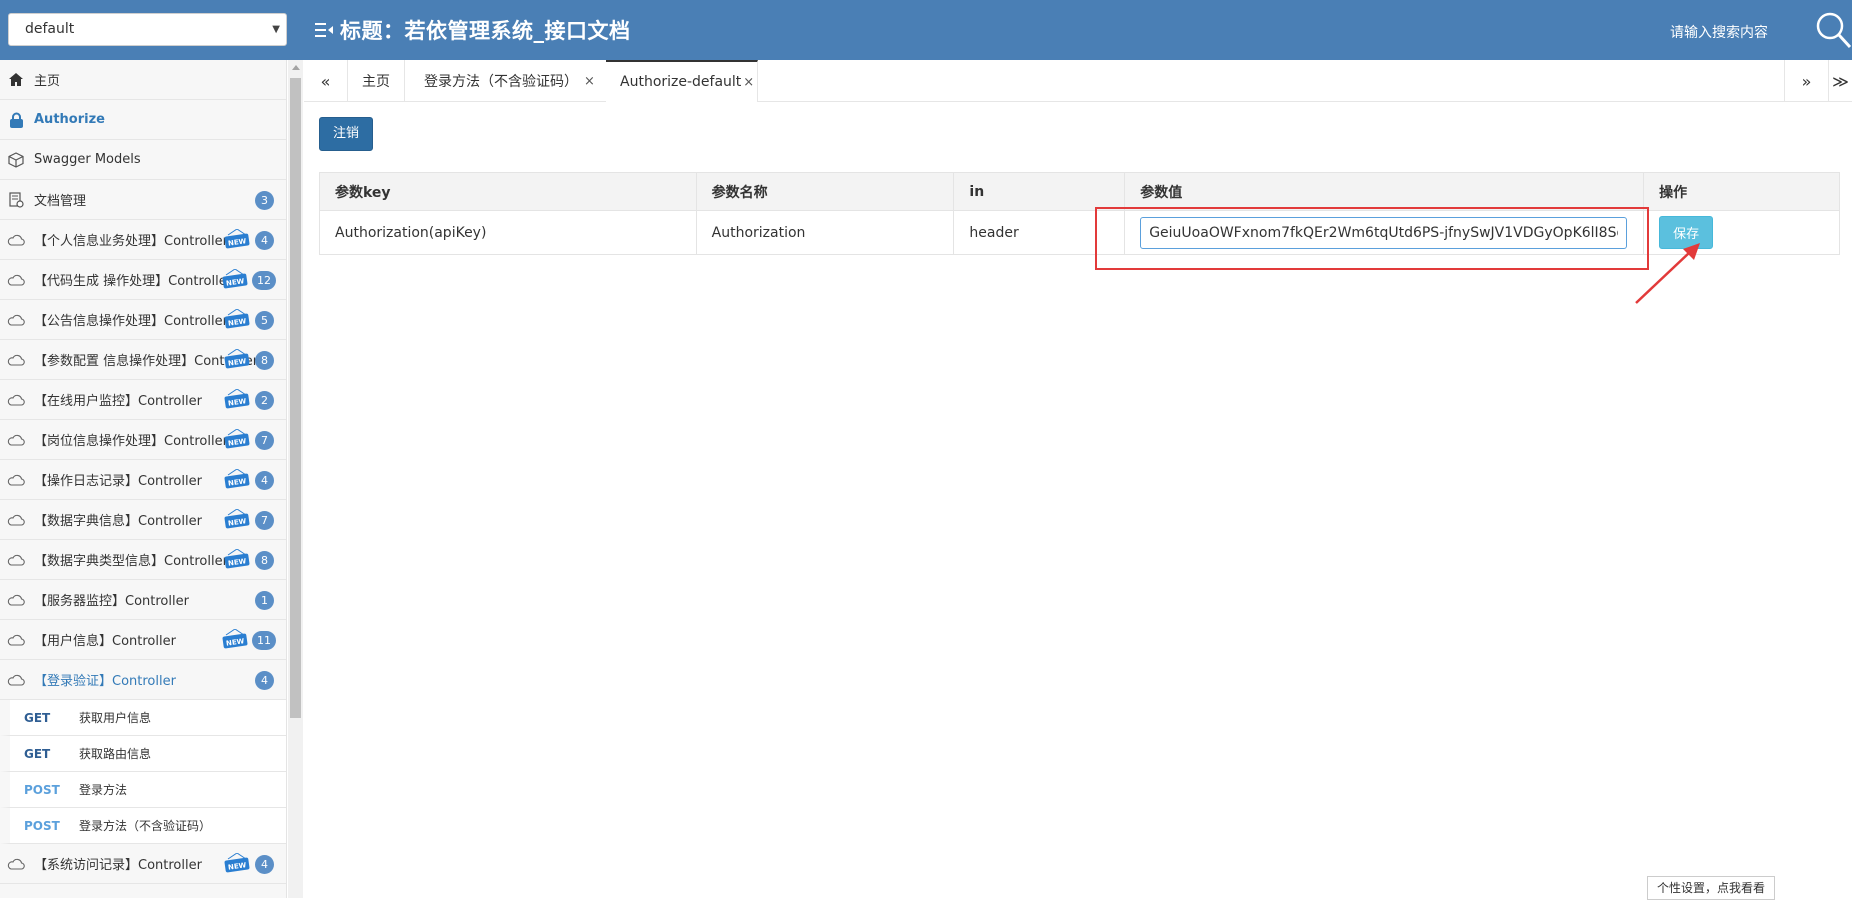  I want to click on api-endpoint-item: GET 获取用户信息, so click(143, 718).